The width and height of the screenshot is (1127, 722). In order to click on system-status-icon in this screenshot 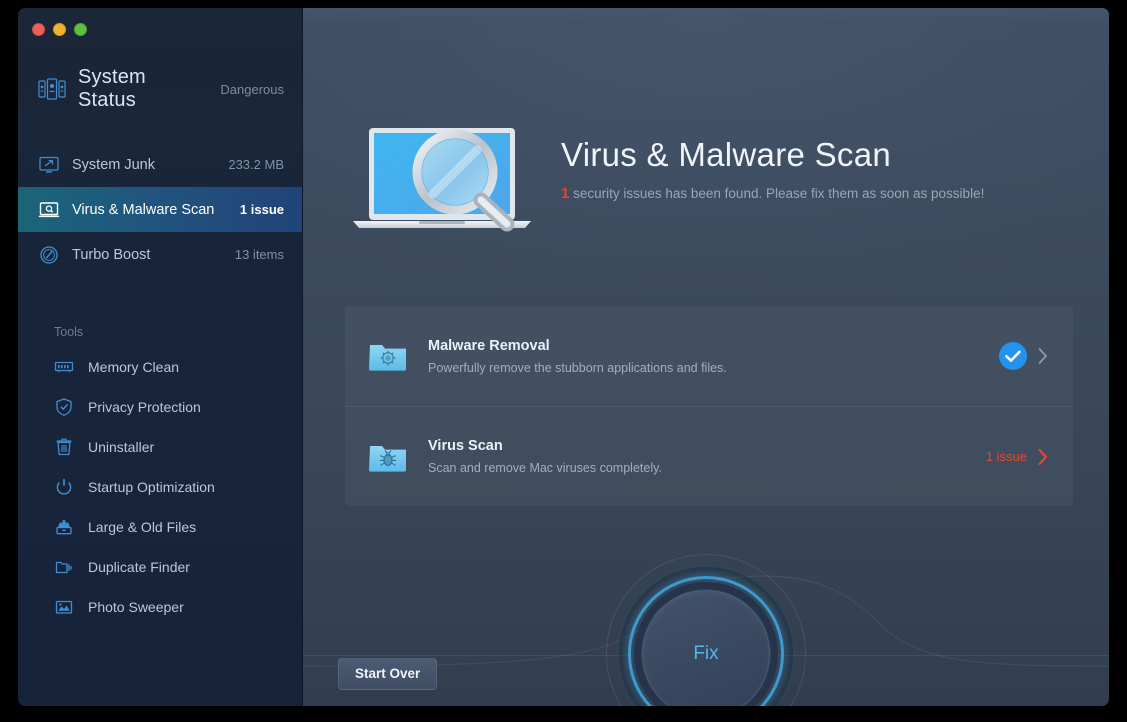, I will do `click(52, 89)`.